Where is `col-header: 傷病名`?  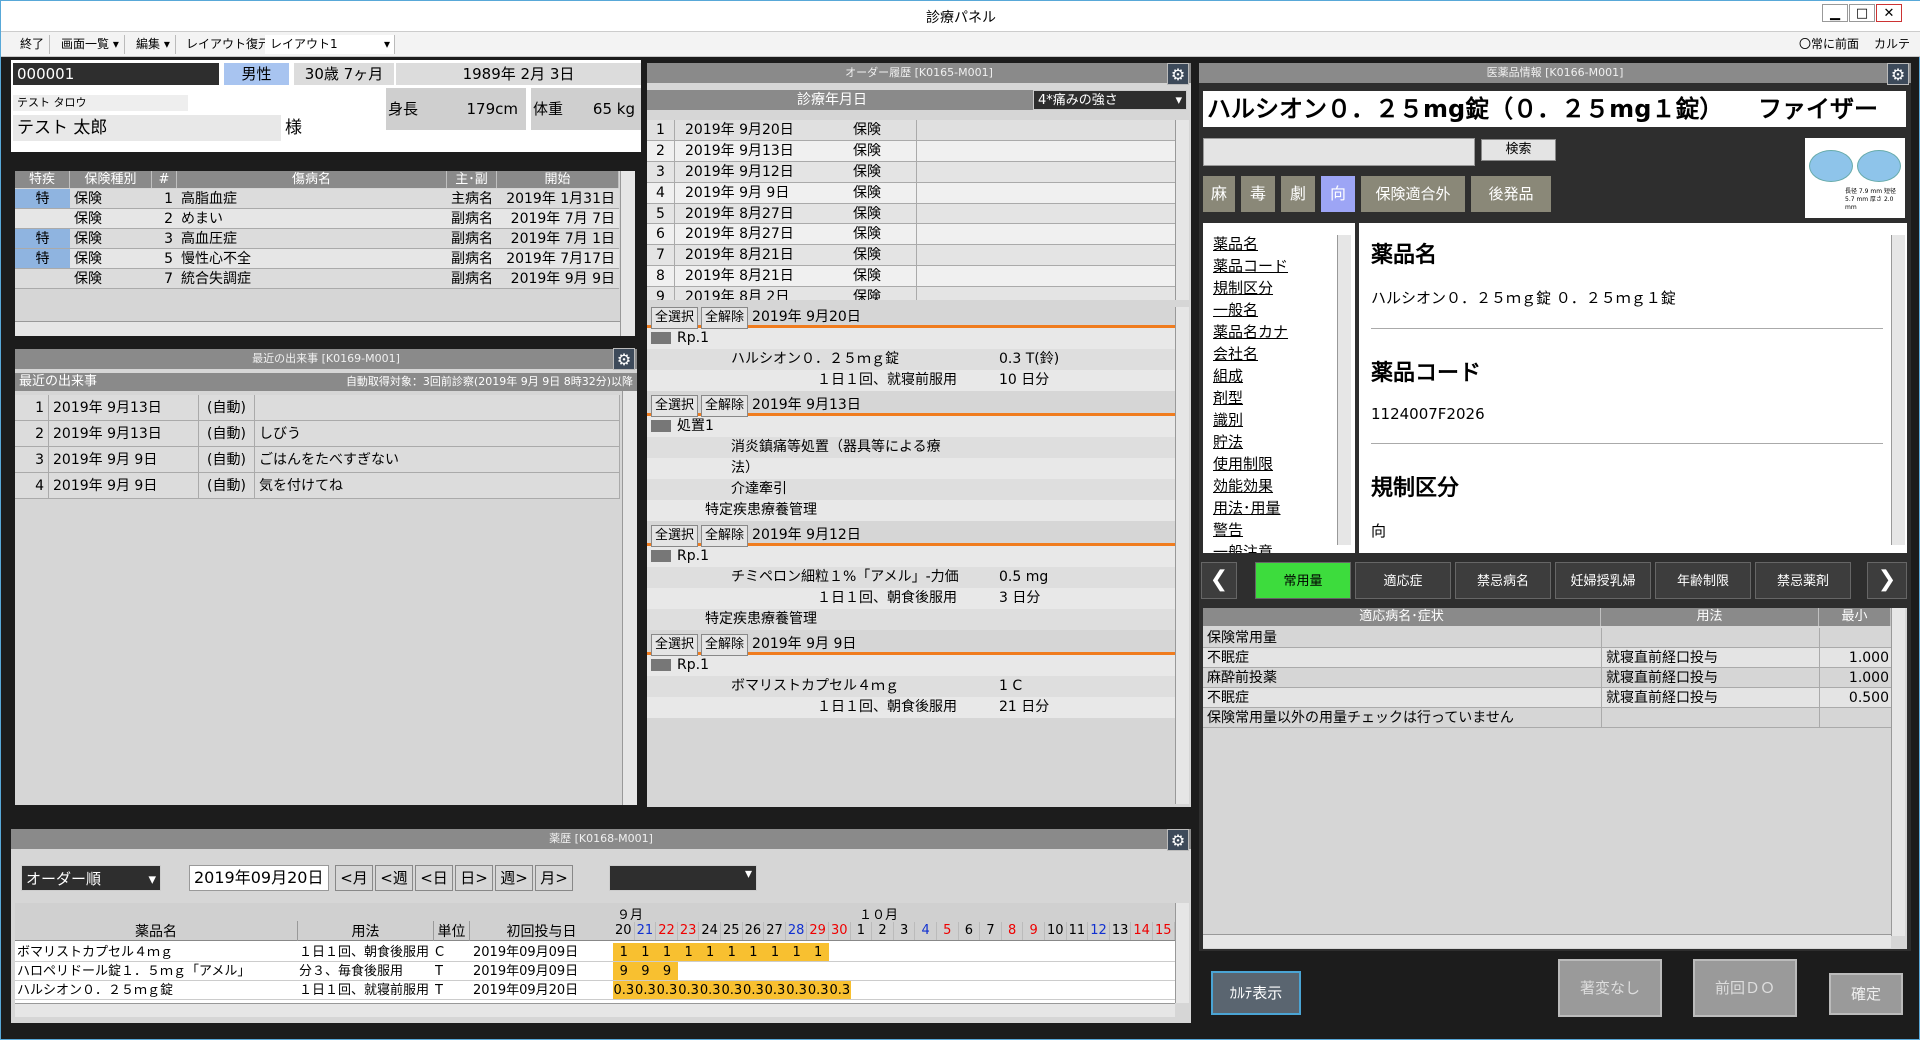
col-header: 傷病名 is located at coordinates (312, 179).